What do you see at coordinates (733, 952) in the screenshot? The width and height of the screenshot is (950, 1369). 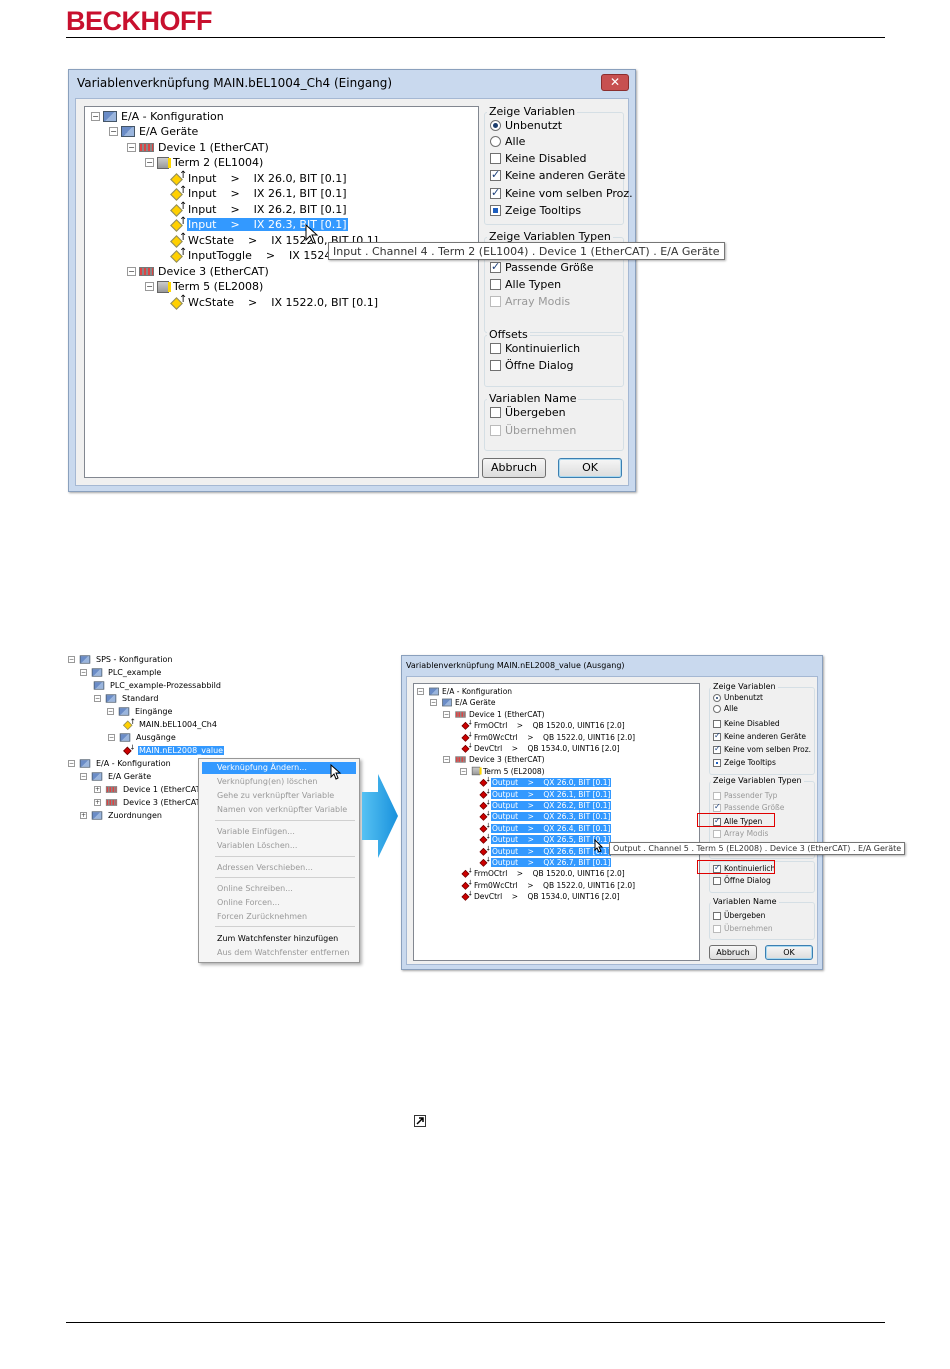 I see `cancel-button: Abbruch` at bounding box center [733, 952].